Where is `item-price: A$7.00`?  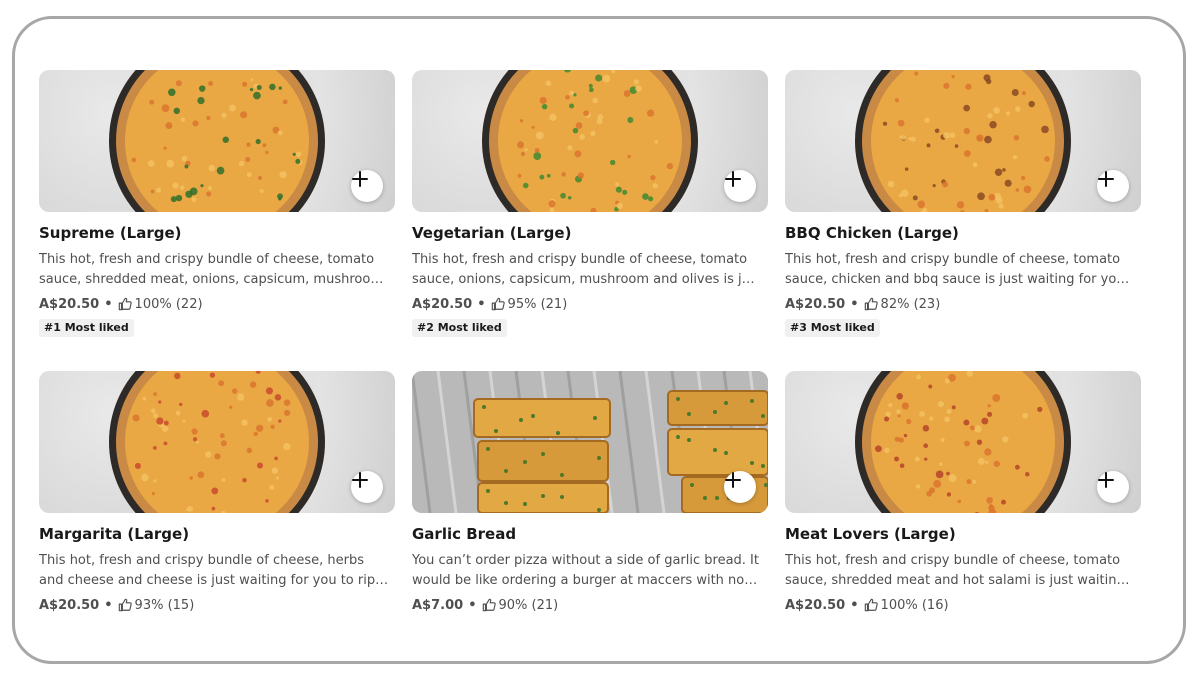 item-price: A$7.00 is located at coordinates (438, 605).